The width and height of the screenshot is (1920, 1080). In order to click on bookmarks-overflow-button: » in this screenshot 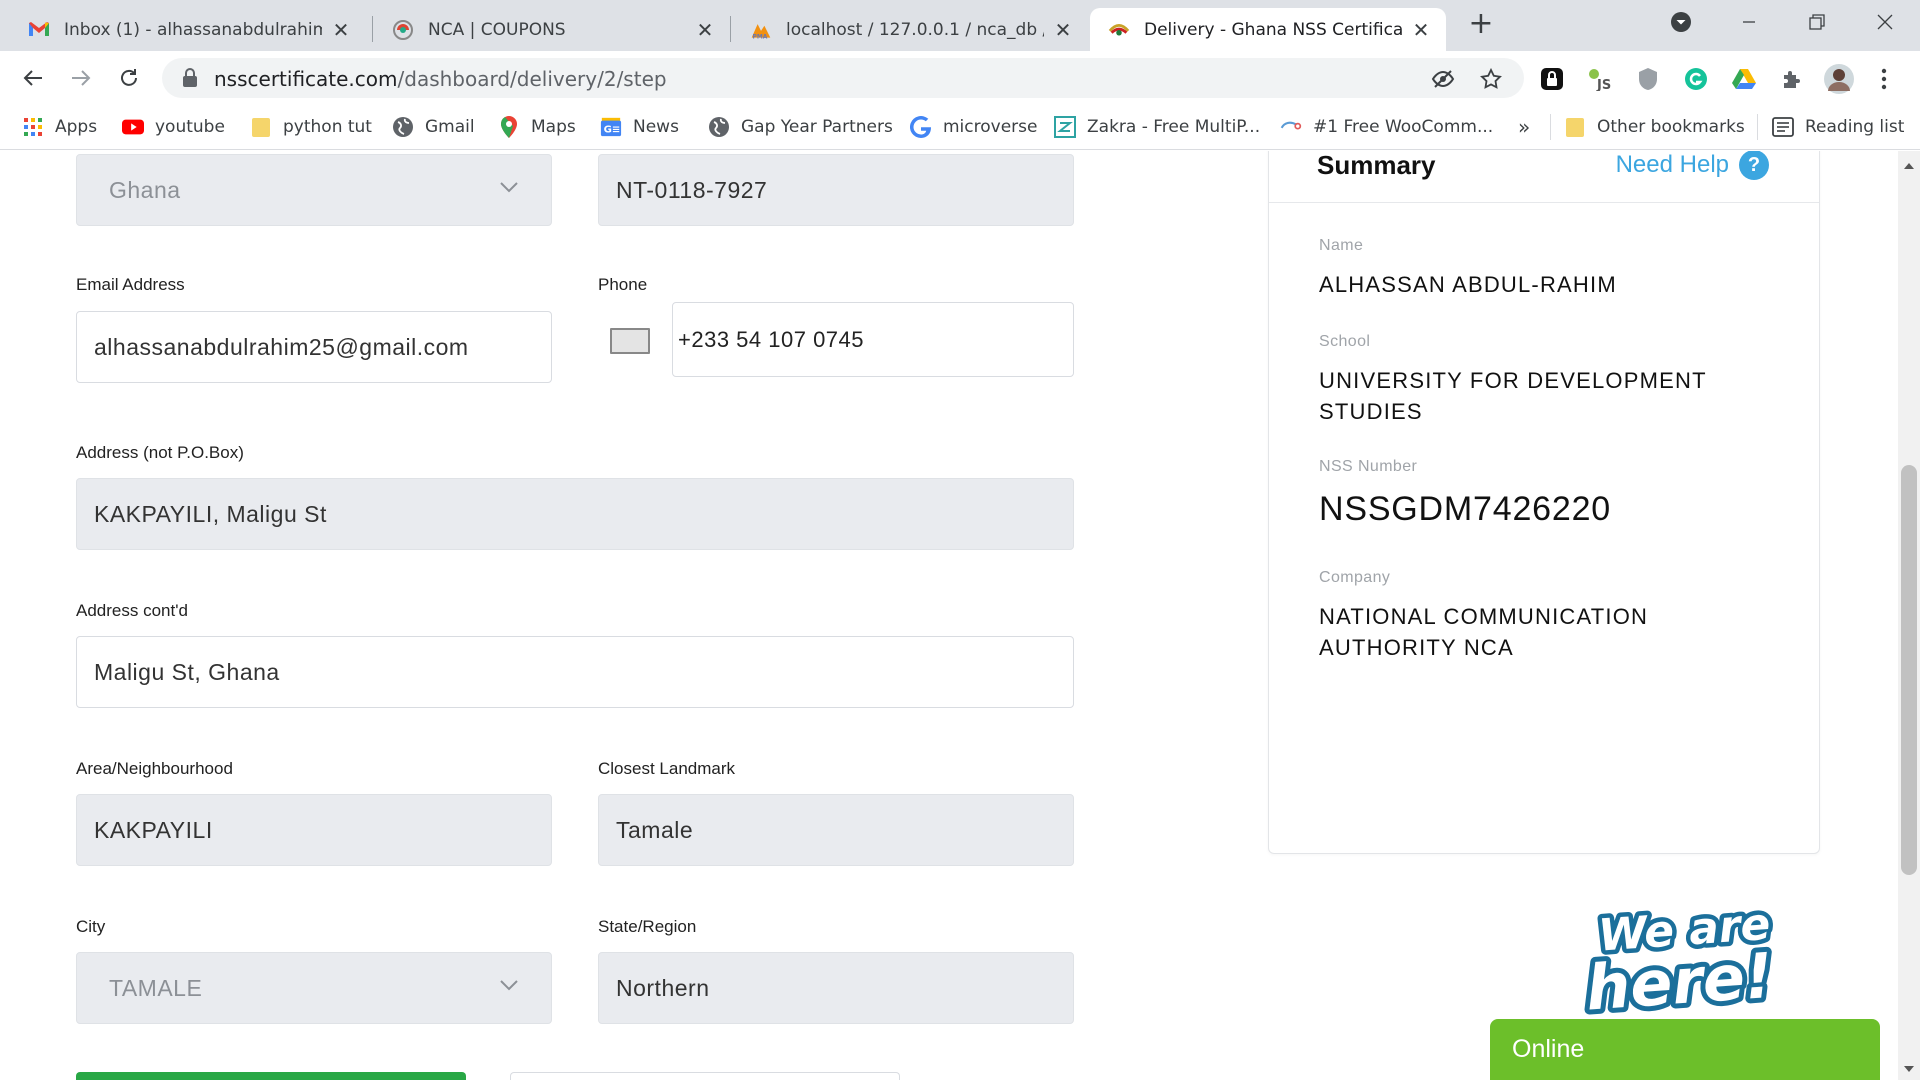, I will do `click(1524, 127)`.